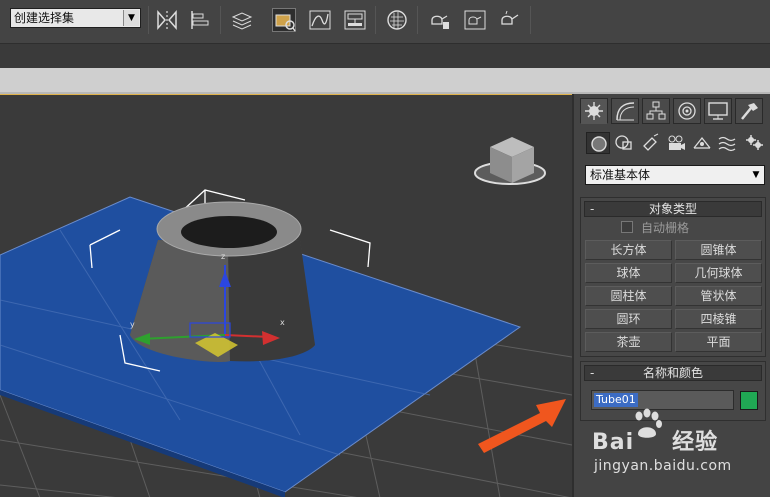 Image resolution: width=770 pixels, height=497 pixels. I want to click on schematic-view-icon, so click(355, 20).